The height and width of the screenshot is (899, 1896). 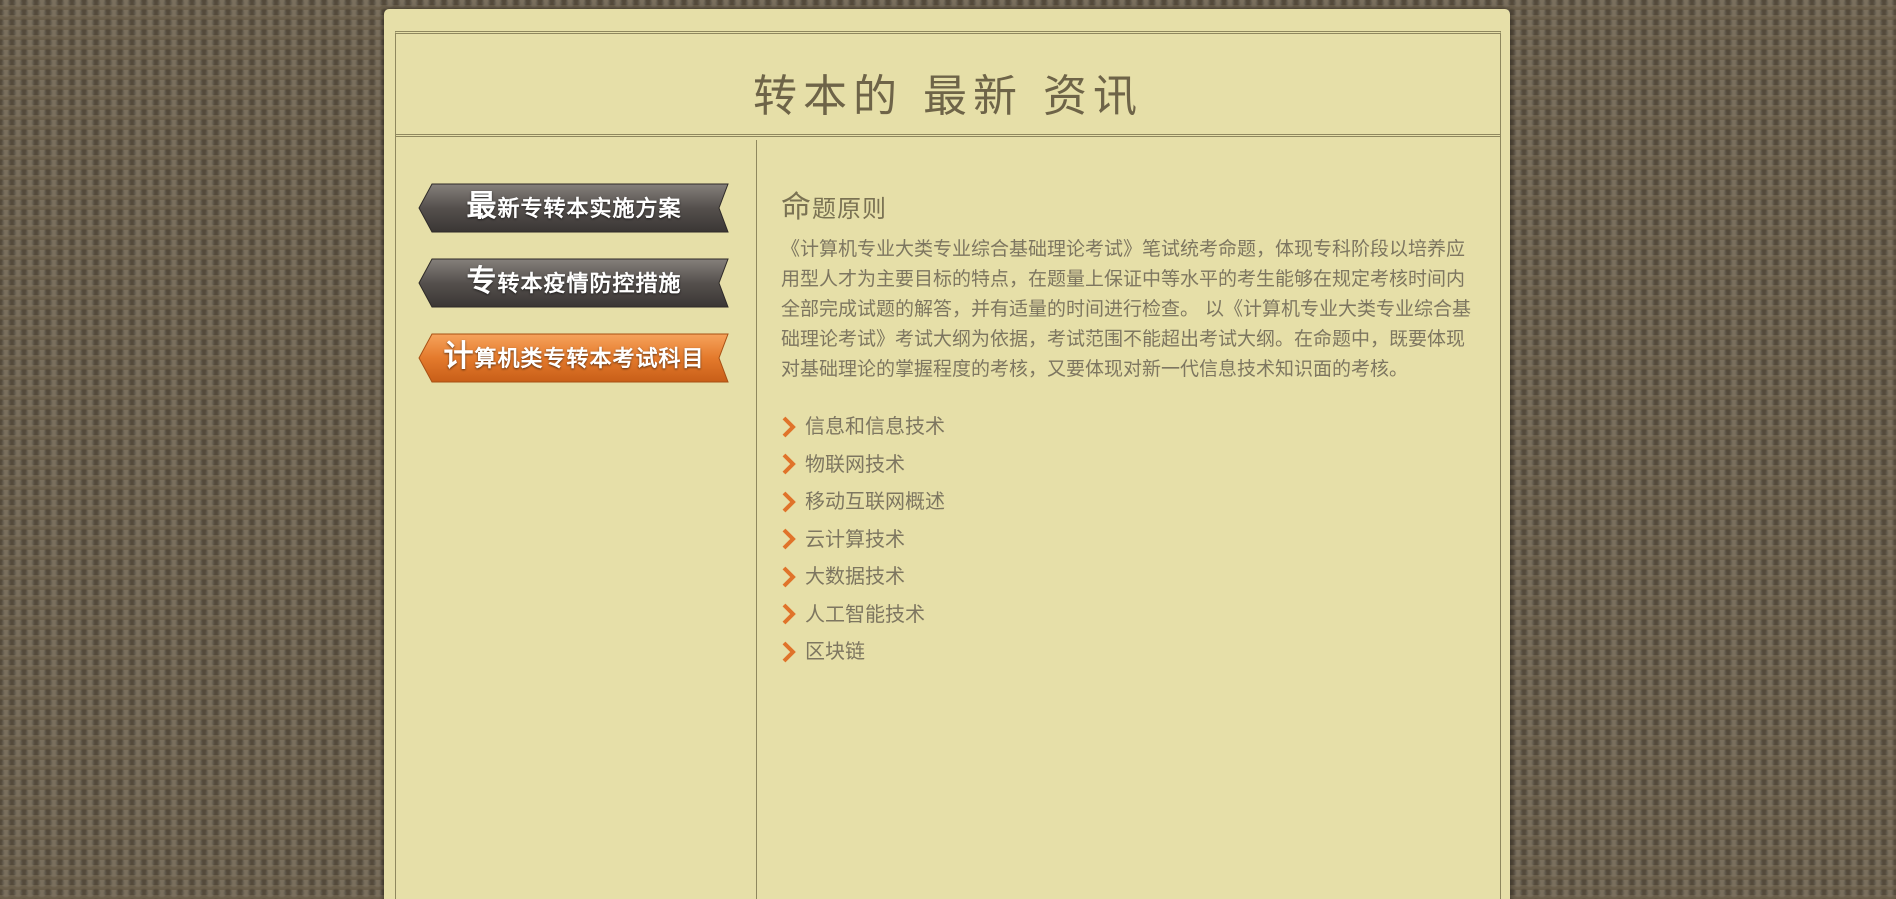 I want to click on side-nav: 最新专转本实施方案 专转本疫情防控措施 计算机类专转本考试科目, so click(x=578, y=294).